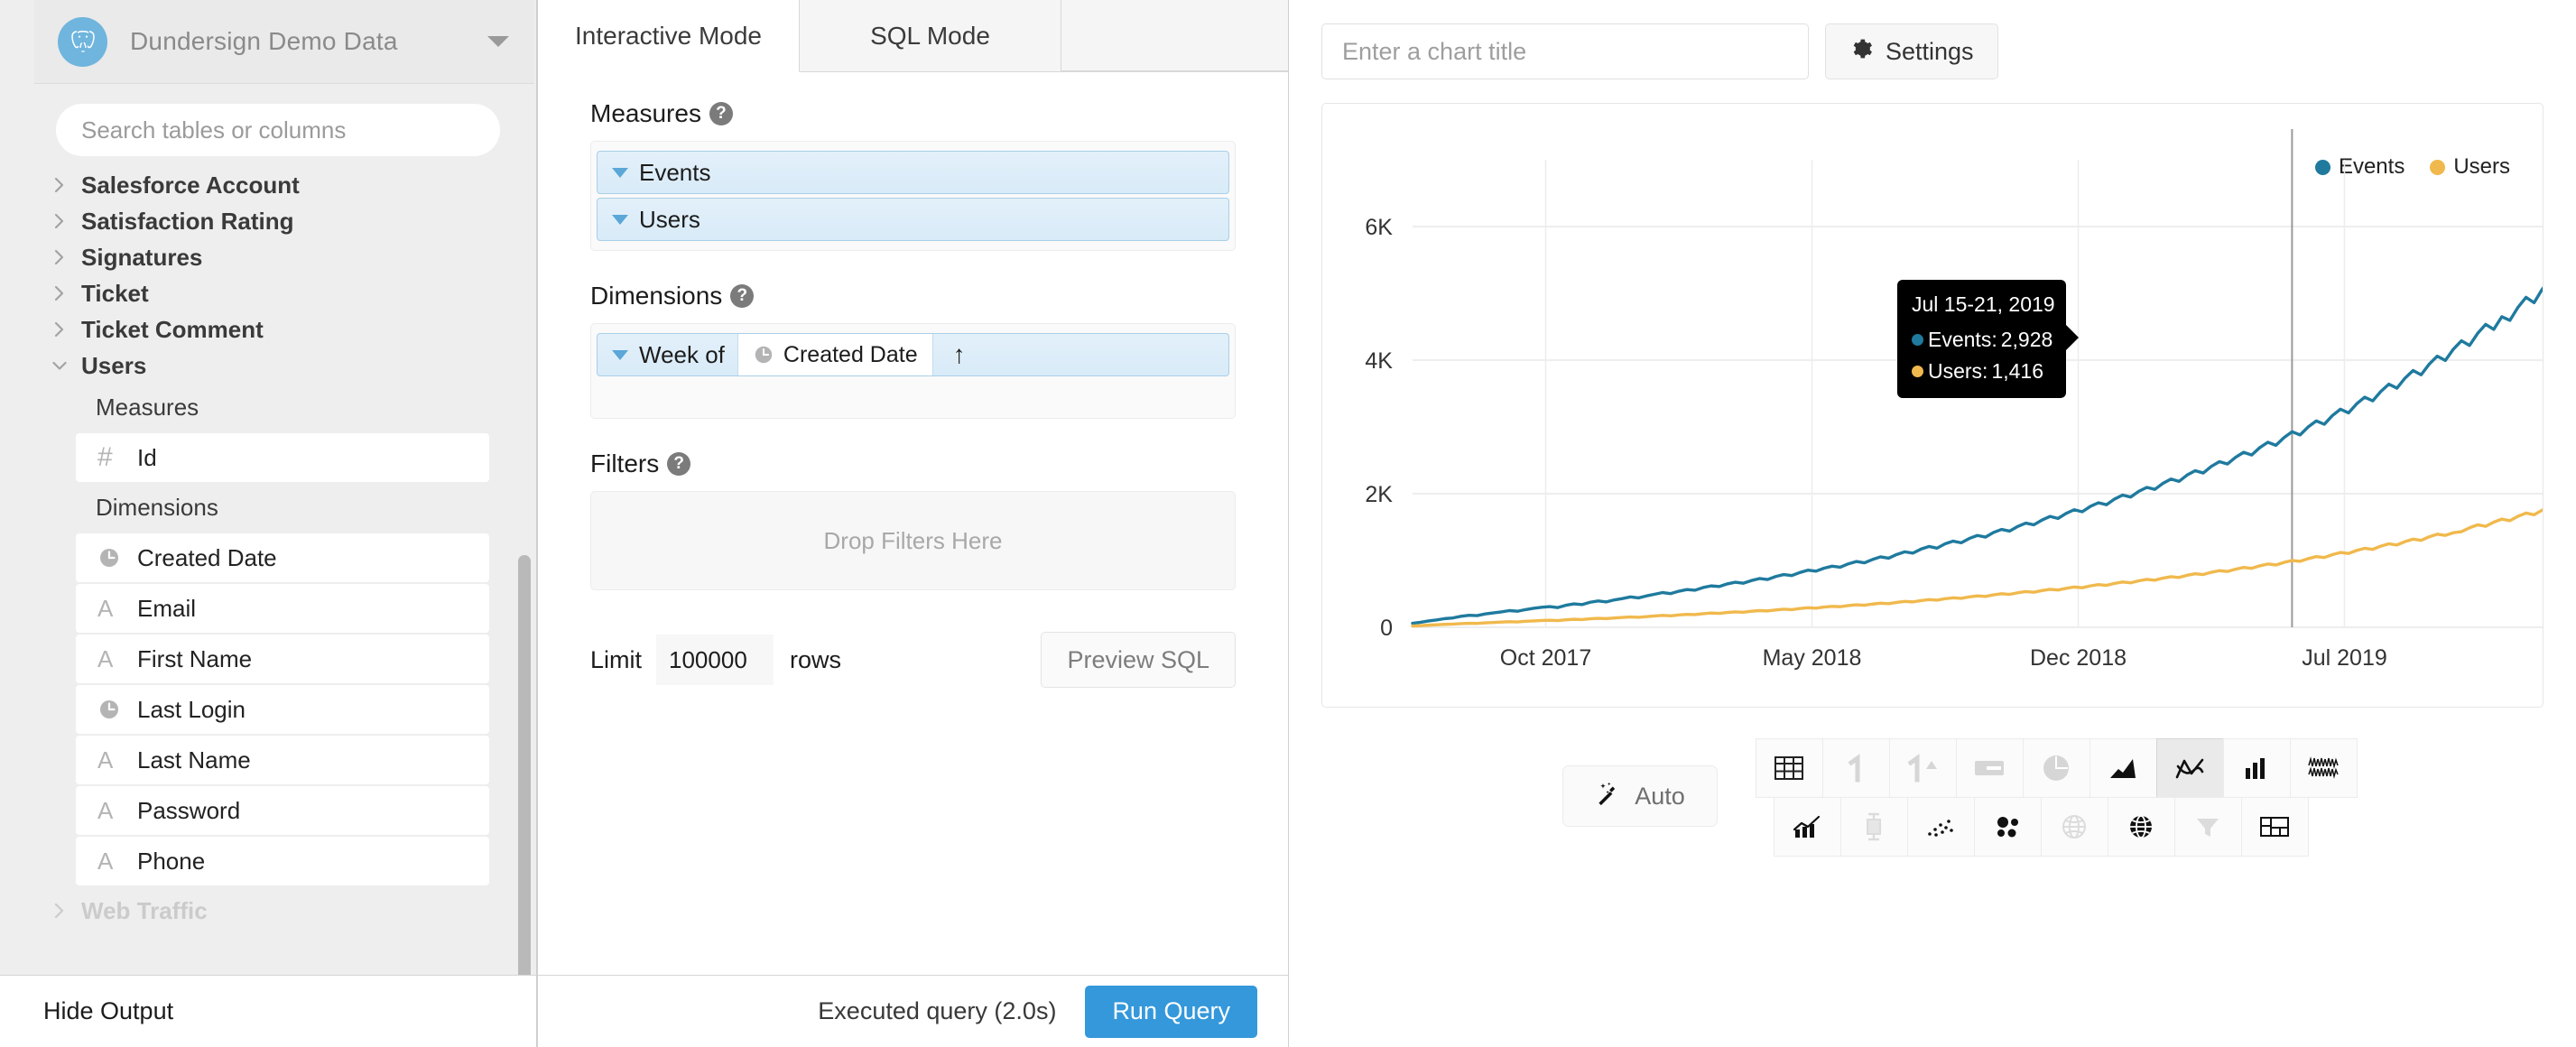  What do you see at coordinates (187, 221) in the screenshot?
I see `tree-item-label: Satisfaction Rating` at bounding box center [187, 221].